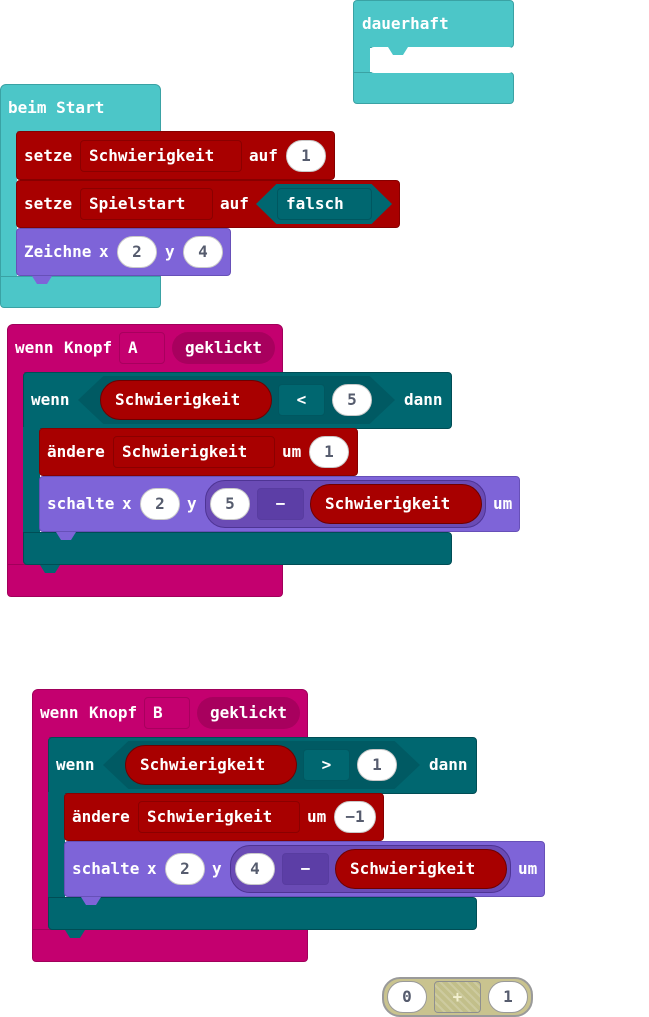  What do you see at coordinates (167, 713) in the screenshot?
I see `button-dropdown: B` at bounding box center [167, 713].